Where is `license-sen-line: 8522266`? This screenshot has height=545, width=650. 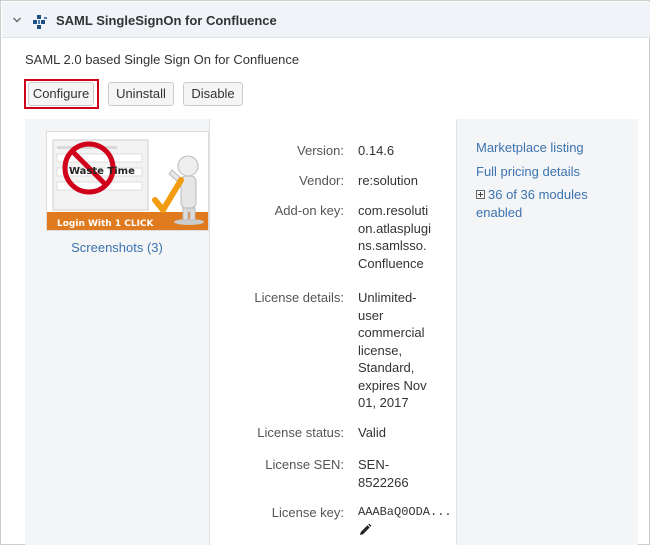
license-sen-line: 8522266 is located at coordinates (383, 482).